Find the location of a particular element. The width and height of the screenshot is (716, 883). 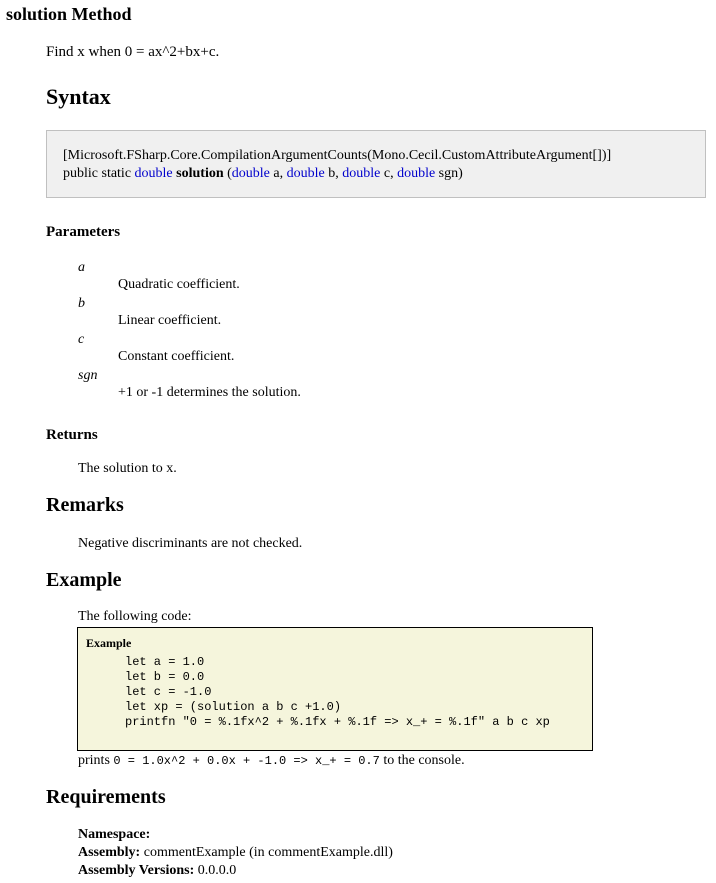

parameters-heading: Parameters is located at coordinates (83, 232).